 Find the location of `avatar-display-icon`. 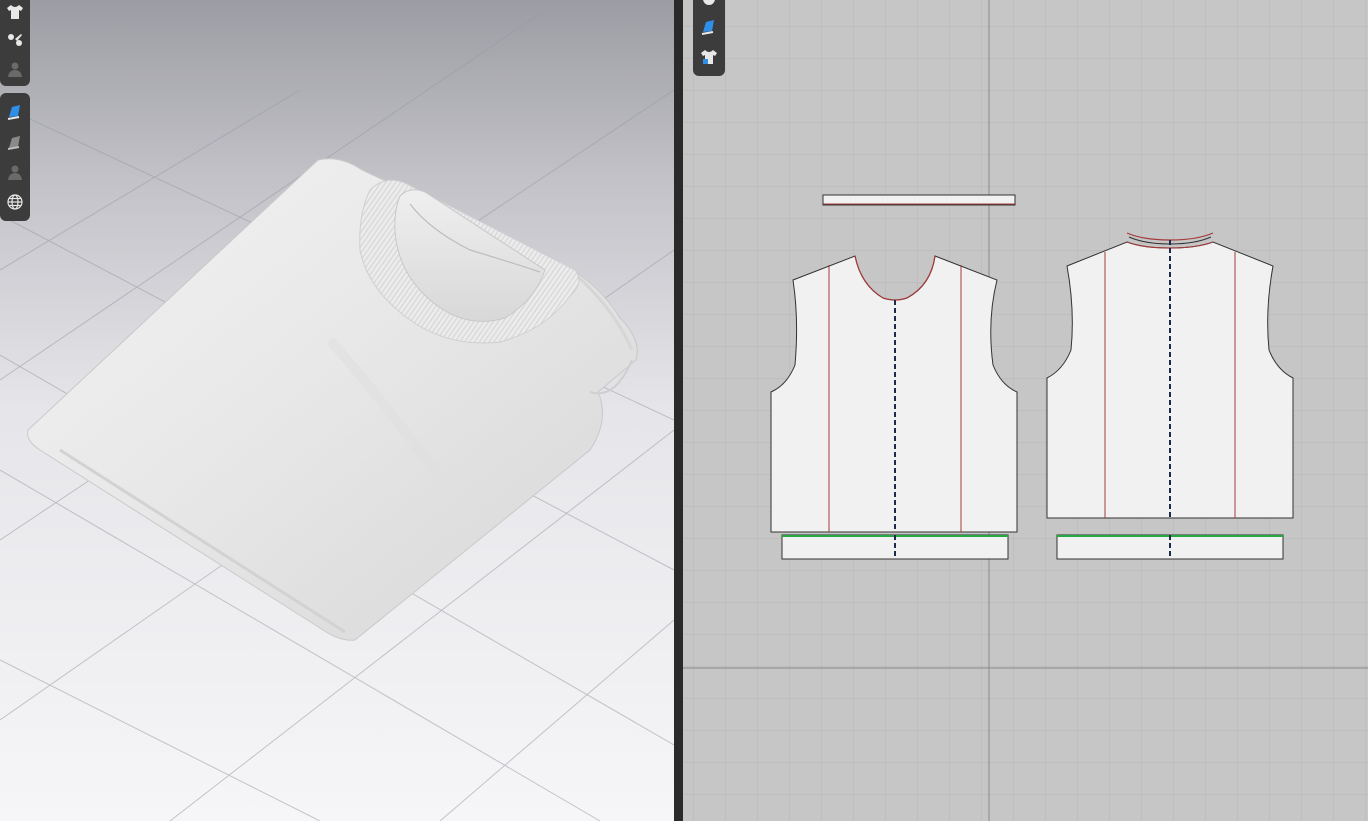

avatar-display-icon is located at coordinates (15, 69).